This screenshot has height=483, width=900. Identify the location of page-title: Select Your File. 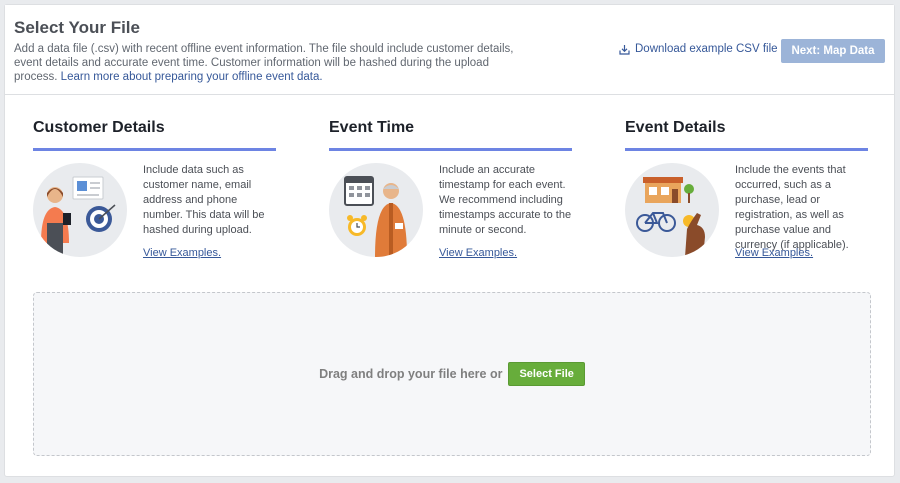
(77, 27).